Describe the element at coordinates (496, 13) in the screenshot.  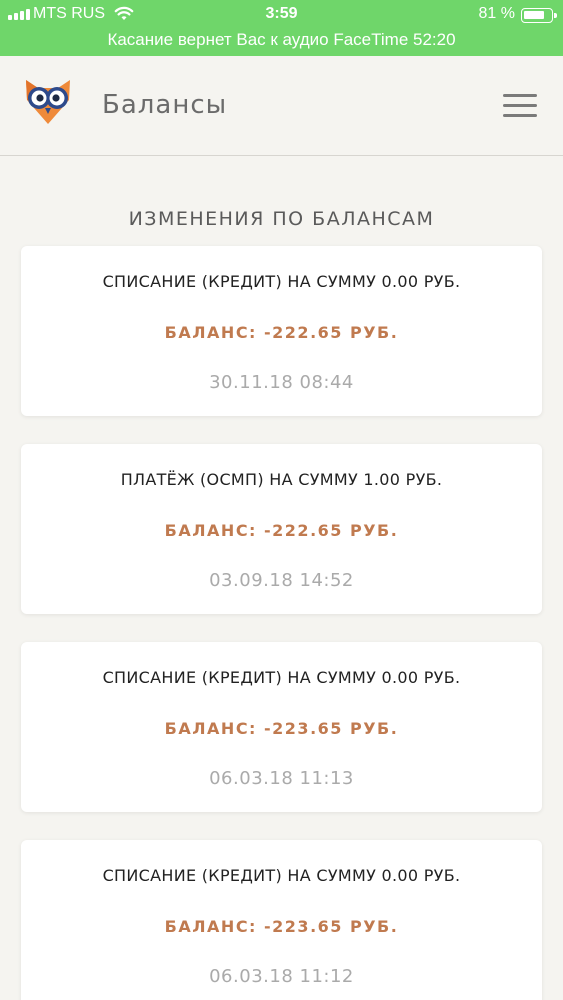
I see `battery-percent: 81 %` at that location.